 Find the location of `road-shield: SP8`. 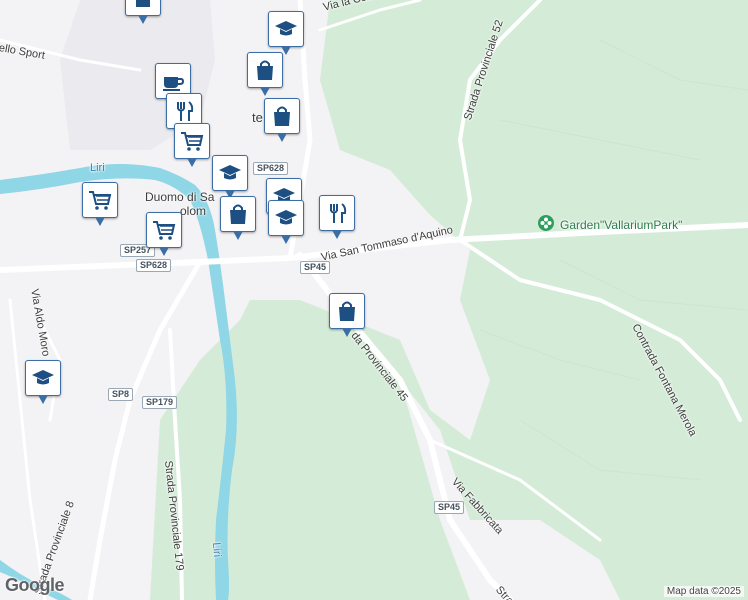

road-shield: SP8 is located at coordinates (121, 394).